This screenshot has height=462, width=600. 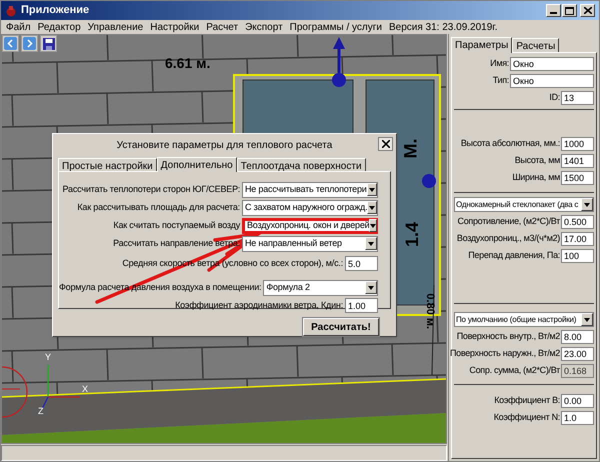 What do you see at coordinates (48, 43) in the screenshot?
I see `save-button` at bounding box center [48, 43].